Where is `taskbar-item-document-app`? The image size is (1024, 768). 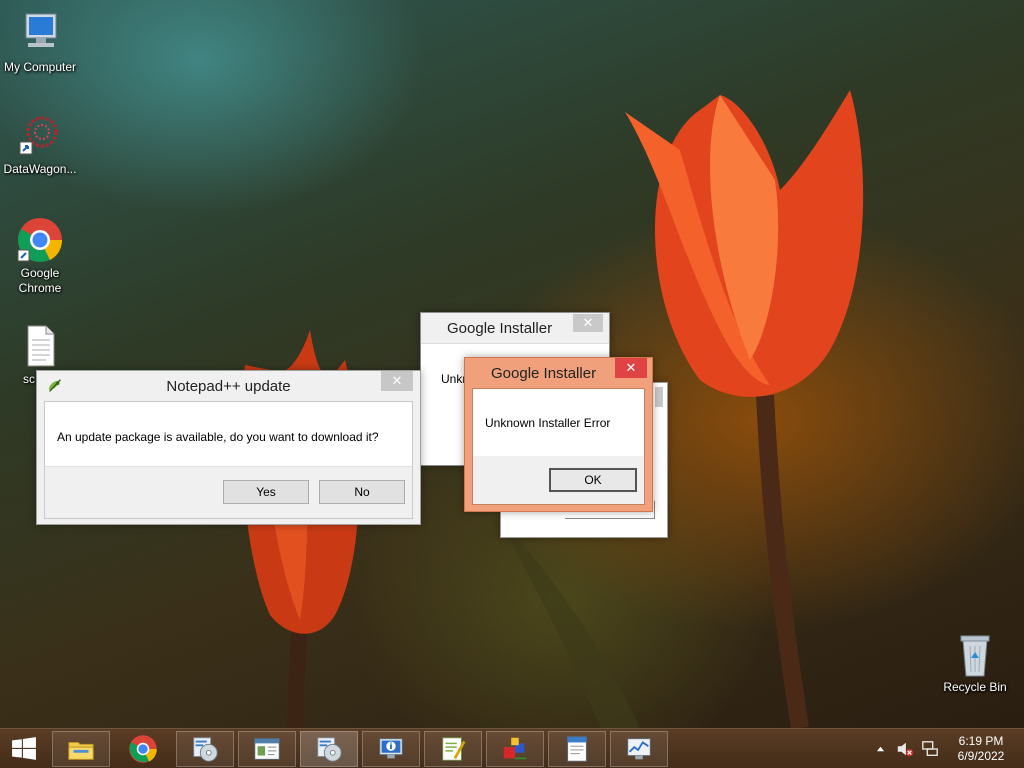
taskbar-item-document-app is located at coordinates (577, 749).